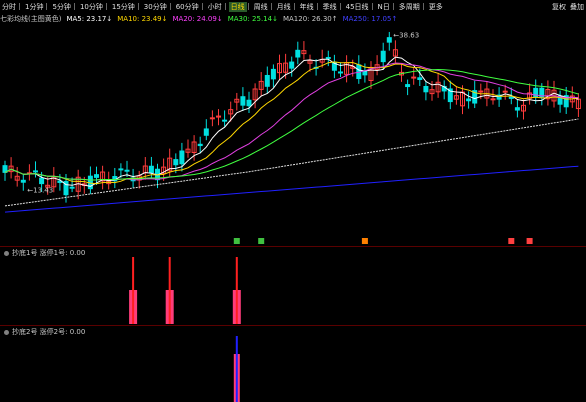 This screenshot has height=402, width=586. What do you see at coordinates (406, 35) in the screenshot?
I see `high-price-label: ←38.63` at bounding box center [406, 35].